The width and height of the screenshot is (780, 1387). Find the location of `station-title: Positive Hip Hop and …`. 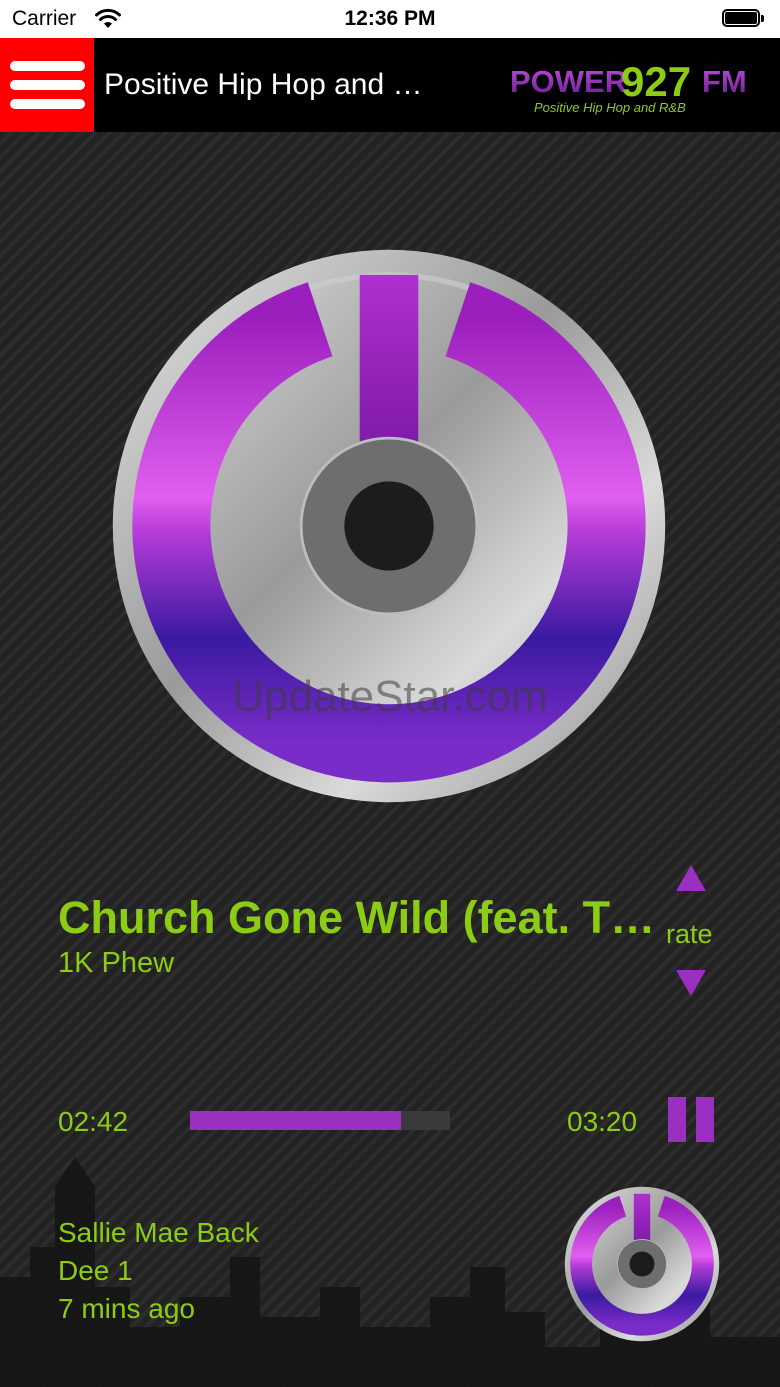

station-title: Positive Hip Hop and … is located at coordinates (263, 84).